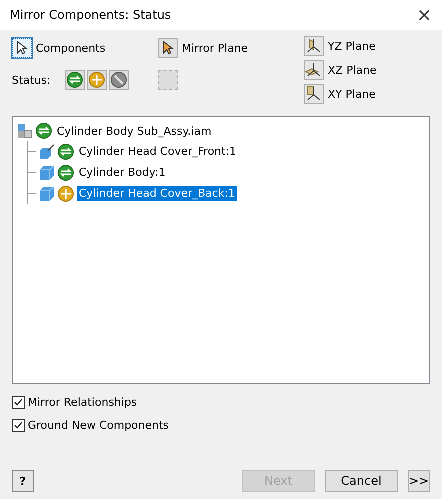 The height and width of the screenshot is (499, 442). What do you see at coordinates (361, 481) in the screenshot?
I see `dialog-button: Cancel` at bounding box center [361, 481].